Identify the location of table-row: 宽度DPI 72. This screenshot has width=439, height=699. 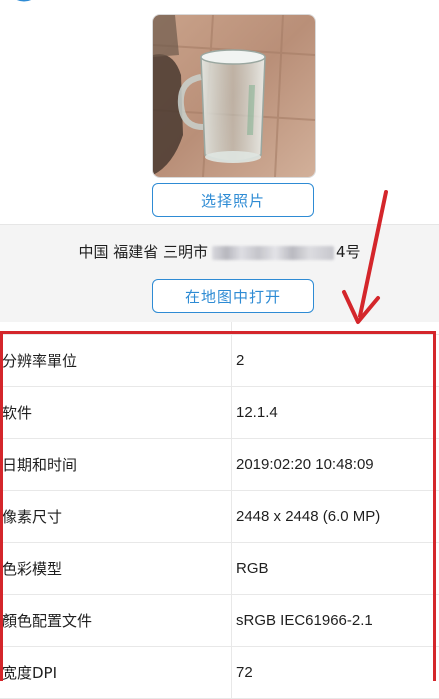
(219, 673).